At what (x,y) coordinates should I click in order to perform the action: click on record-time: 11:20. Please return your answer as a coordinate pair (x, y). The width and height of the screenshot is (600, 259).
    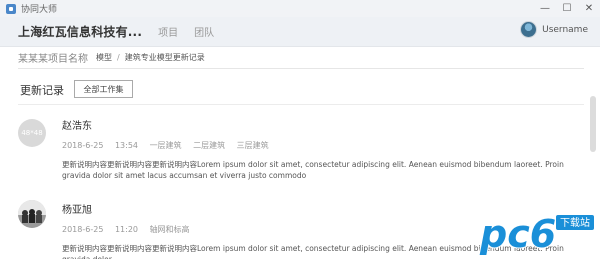
    Looking at the image, I should click on (126, 229).